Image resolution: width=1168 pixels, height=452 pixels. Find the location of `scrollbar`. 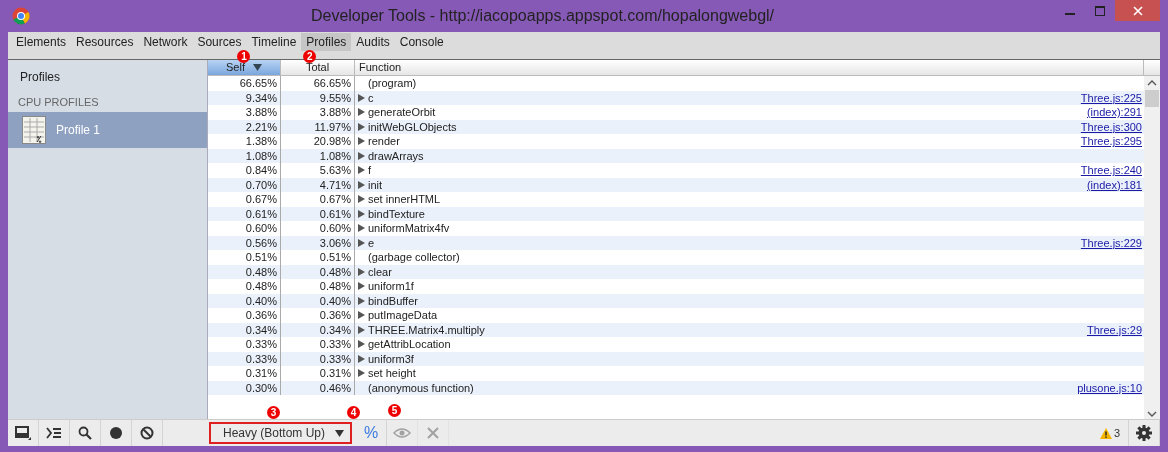

scrollbar is located at coordinates (1152, 247).